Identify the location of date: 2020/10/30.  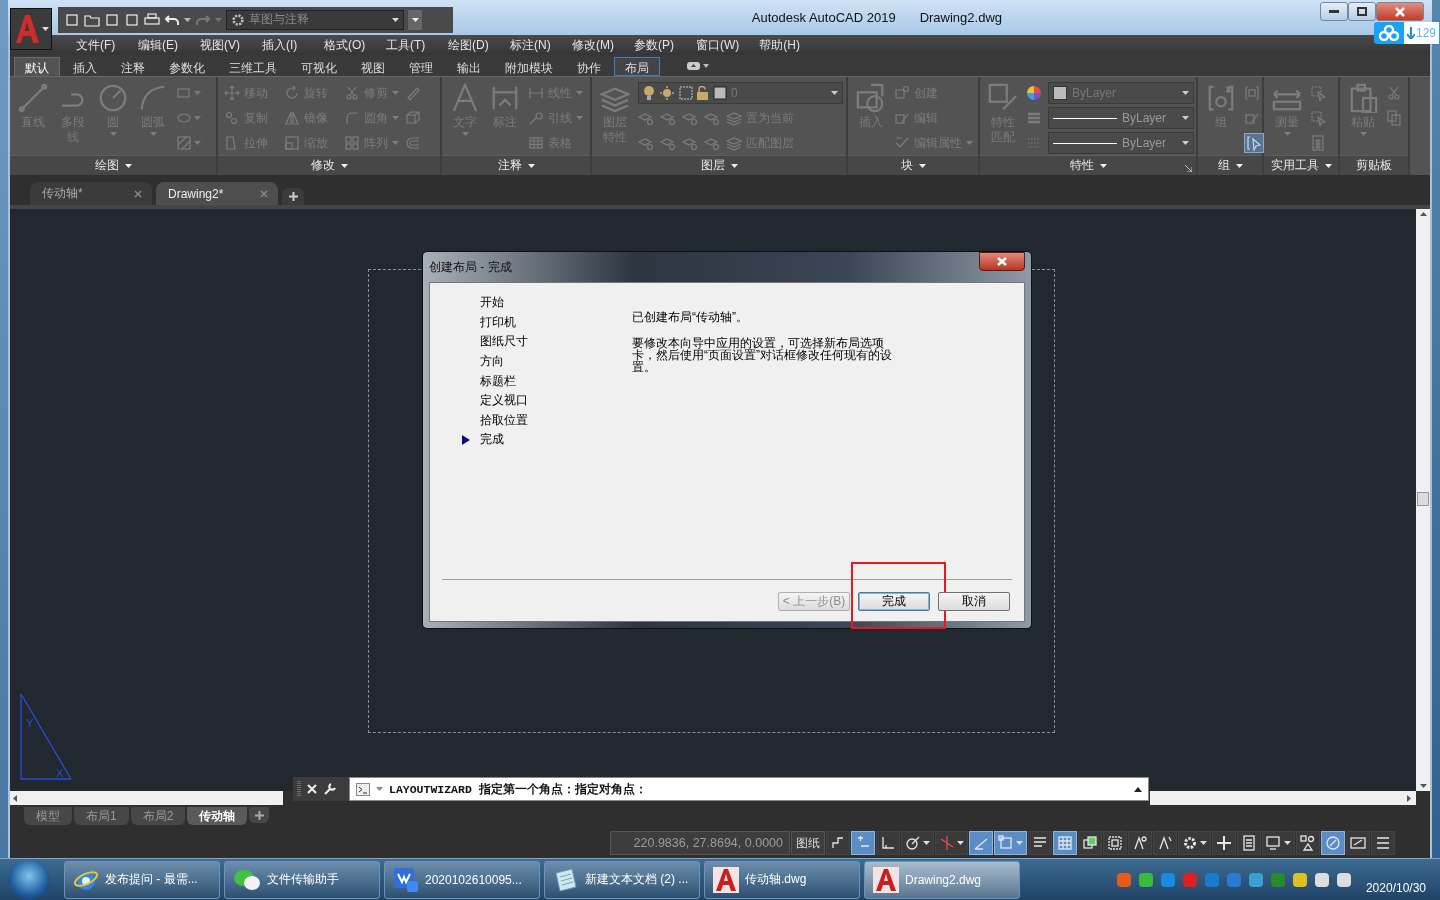
(1395, 887).